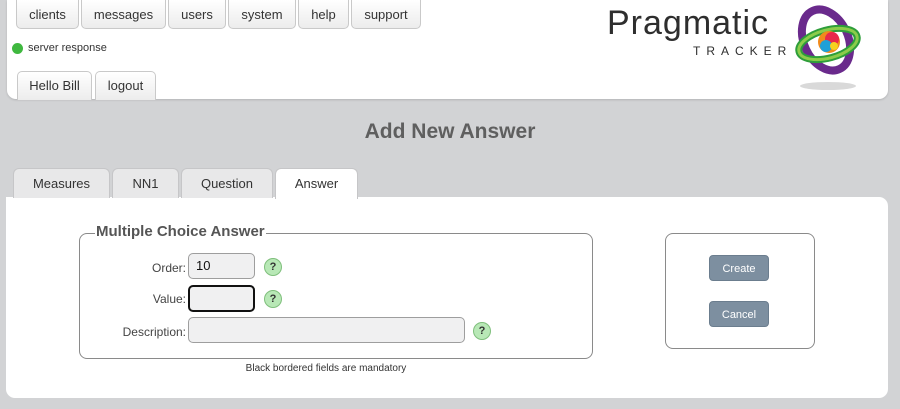 Image resolution: width=900 pixels, height=409 pixels. Describe the element at coordinates (123, 14) in the screenshot. I see `nav-tab-messages: messages` at that location.